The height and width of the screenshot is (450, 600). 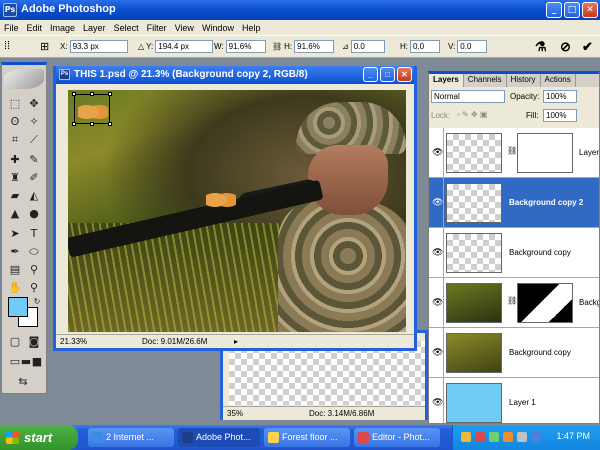 I want to click on dodge-tool-icon: ●, so click(x=34, y=214).